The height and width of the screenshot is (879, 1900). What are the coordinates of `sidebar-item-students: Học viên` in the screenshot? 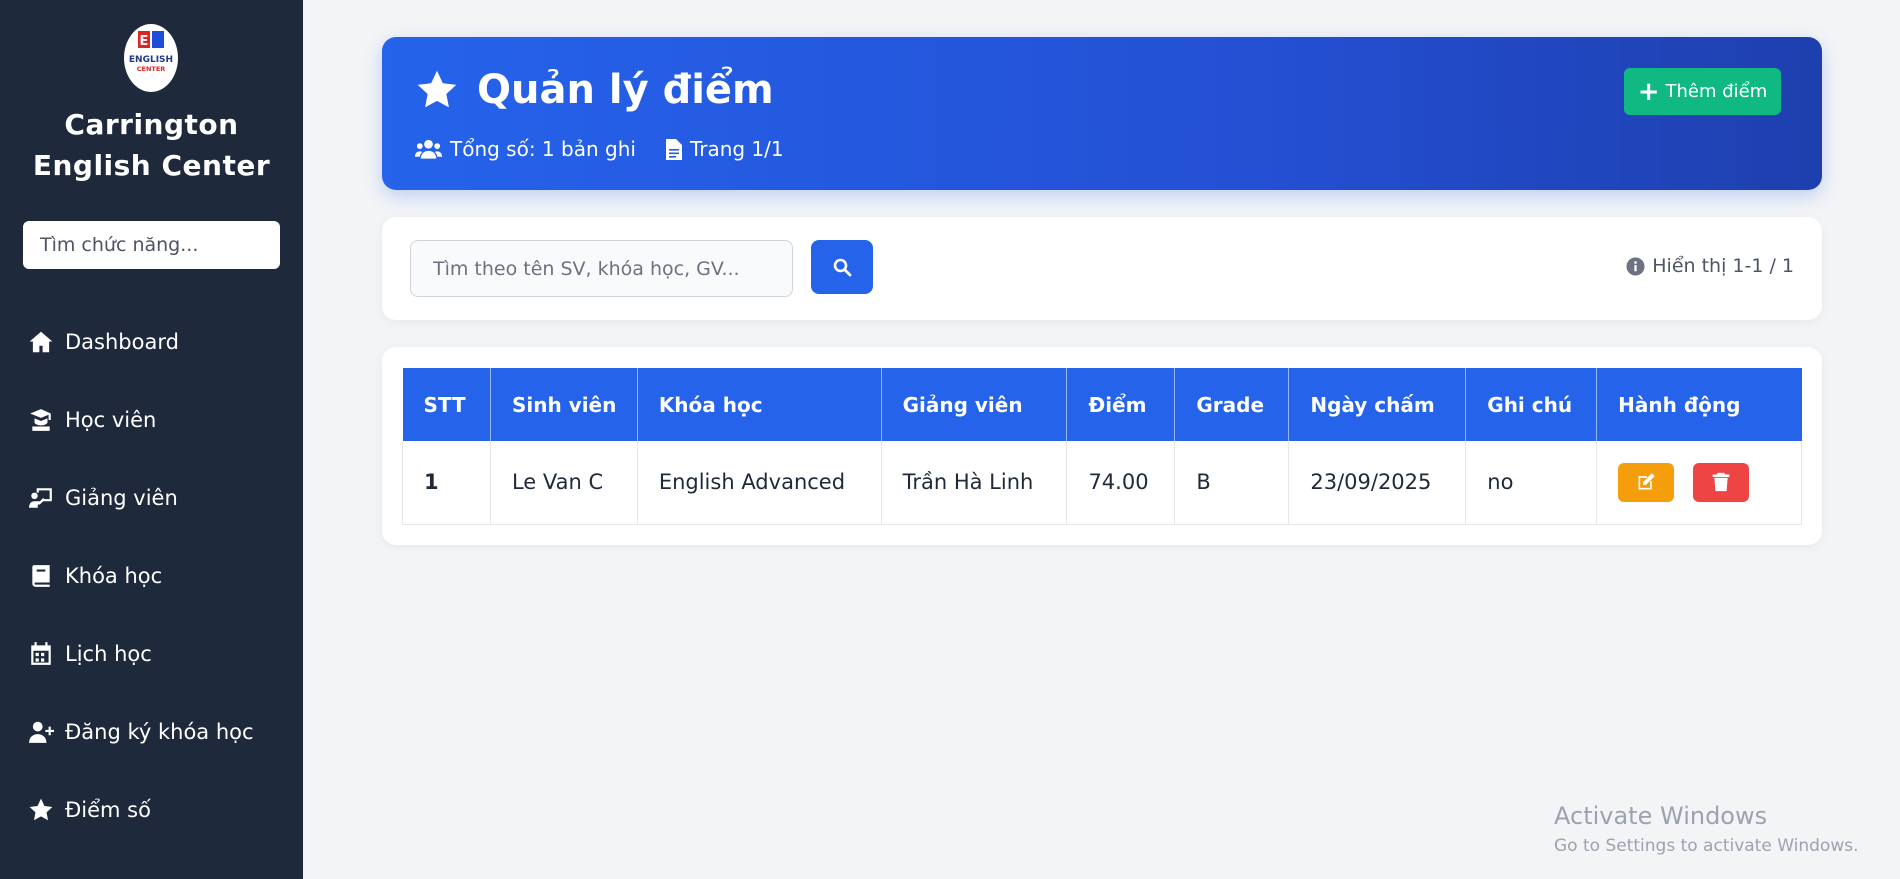 It's located at (151, 420).